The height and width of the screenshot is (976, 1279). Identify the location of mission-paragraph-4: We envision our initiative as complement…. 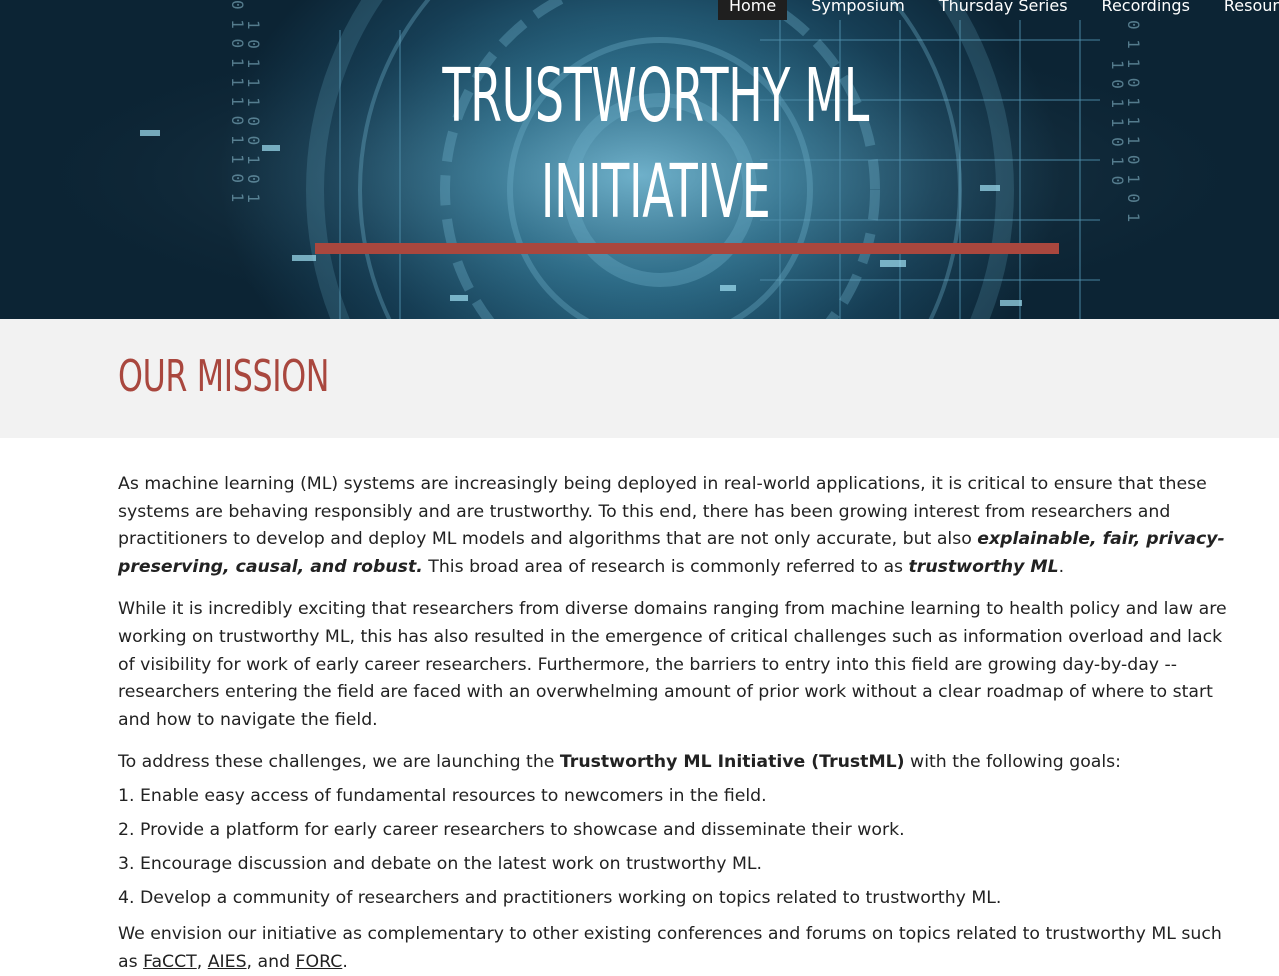
(679, 948).